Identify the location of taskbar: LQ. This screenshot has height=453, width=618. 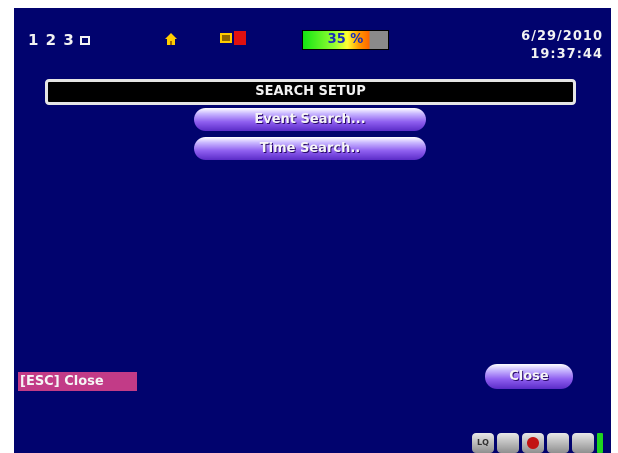
(537, 442).